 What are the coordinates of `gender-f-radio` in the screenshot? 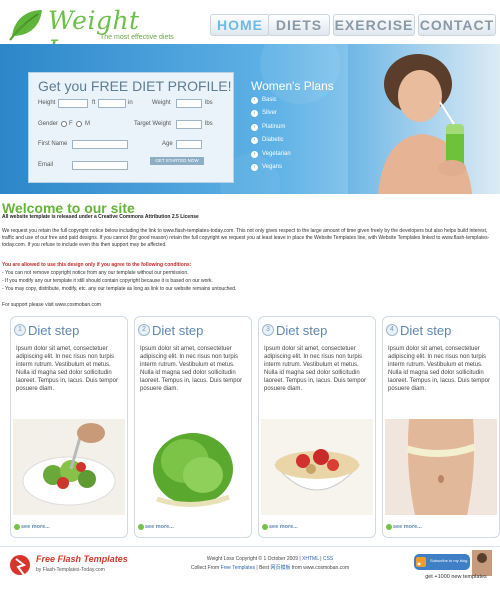 It's located at (64, 124).